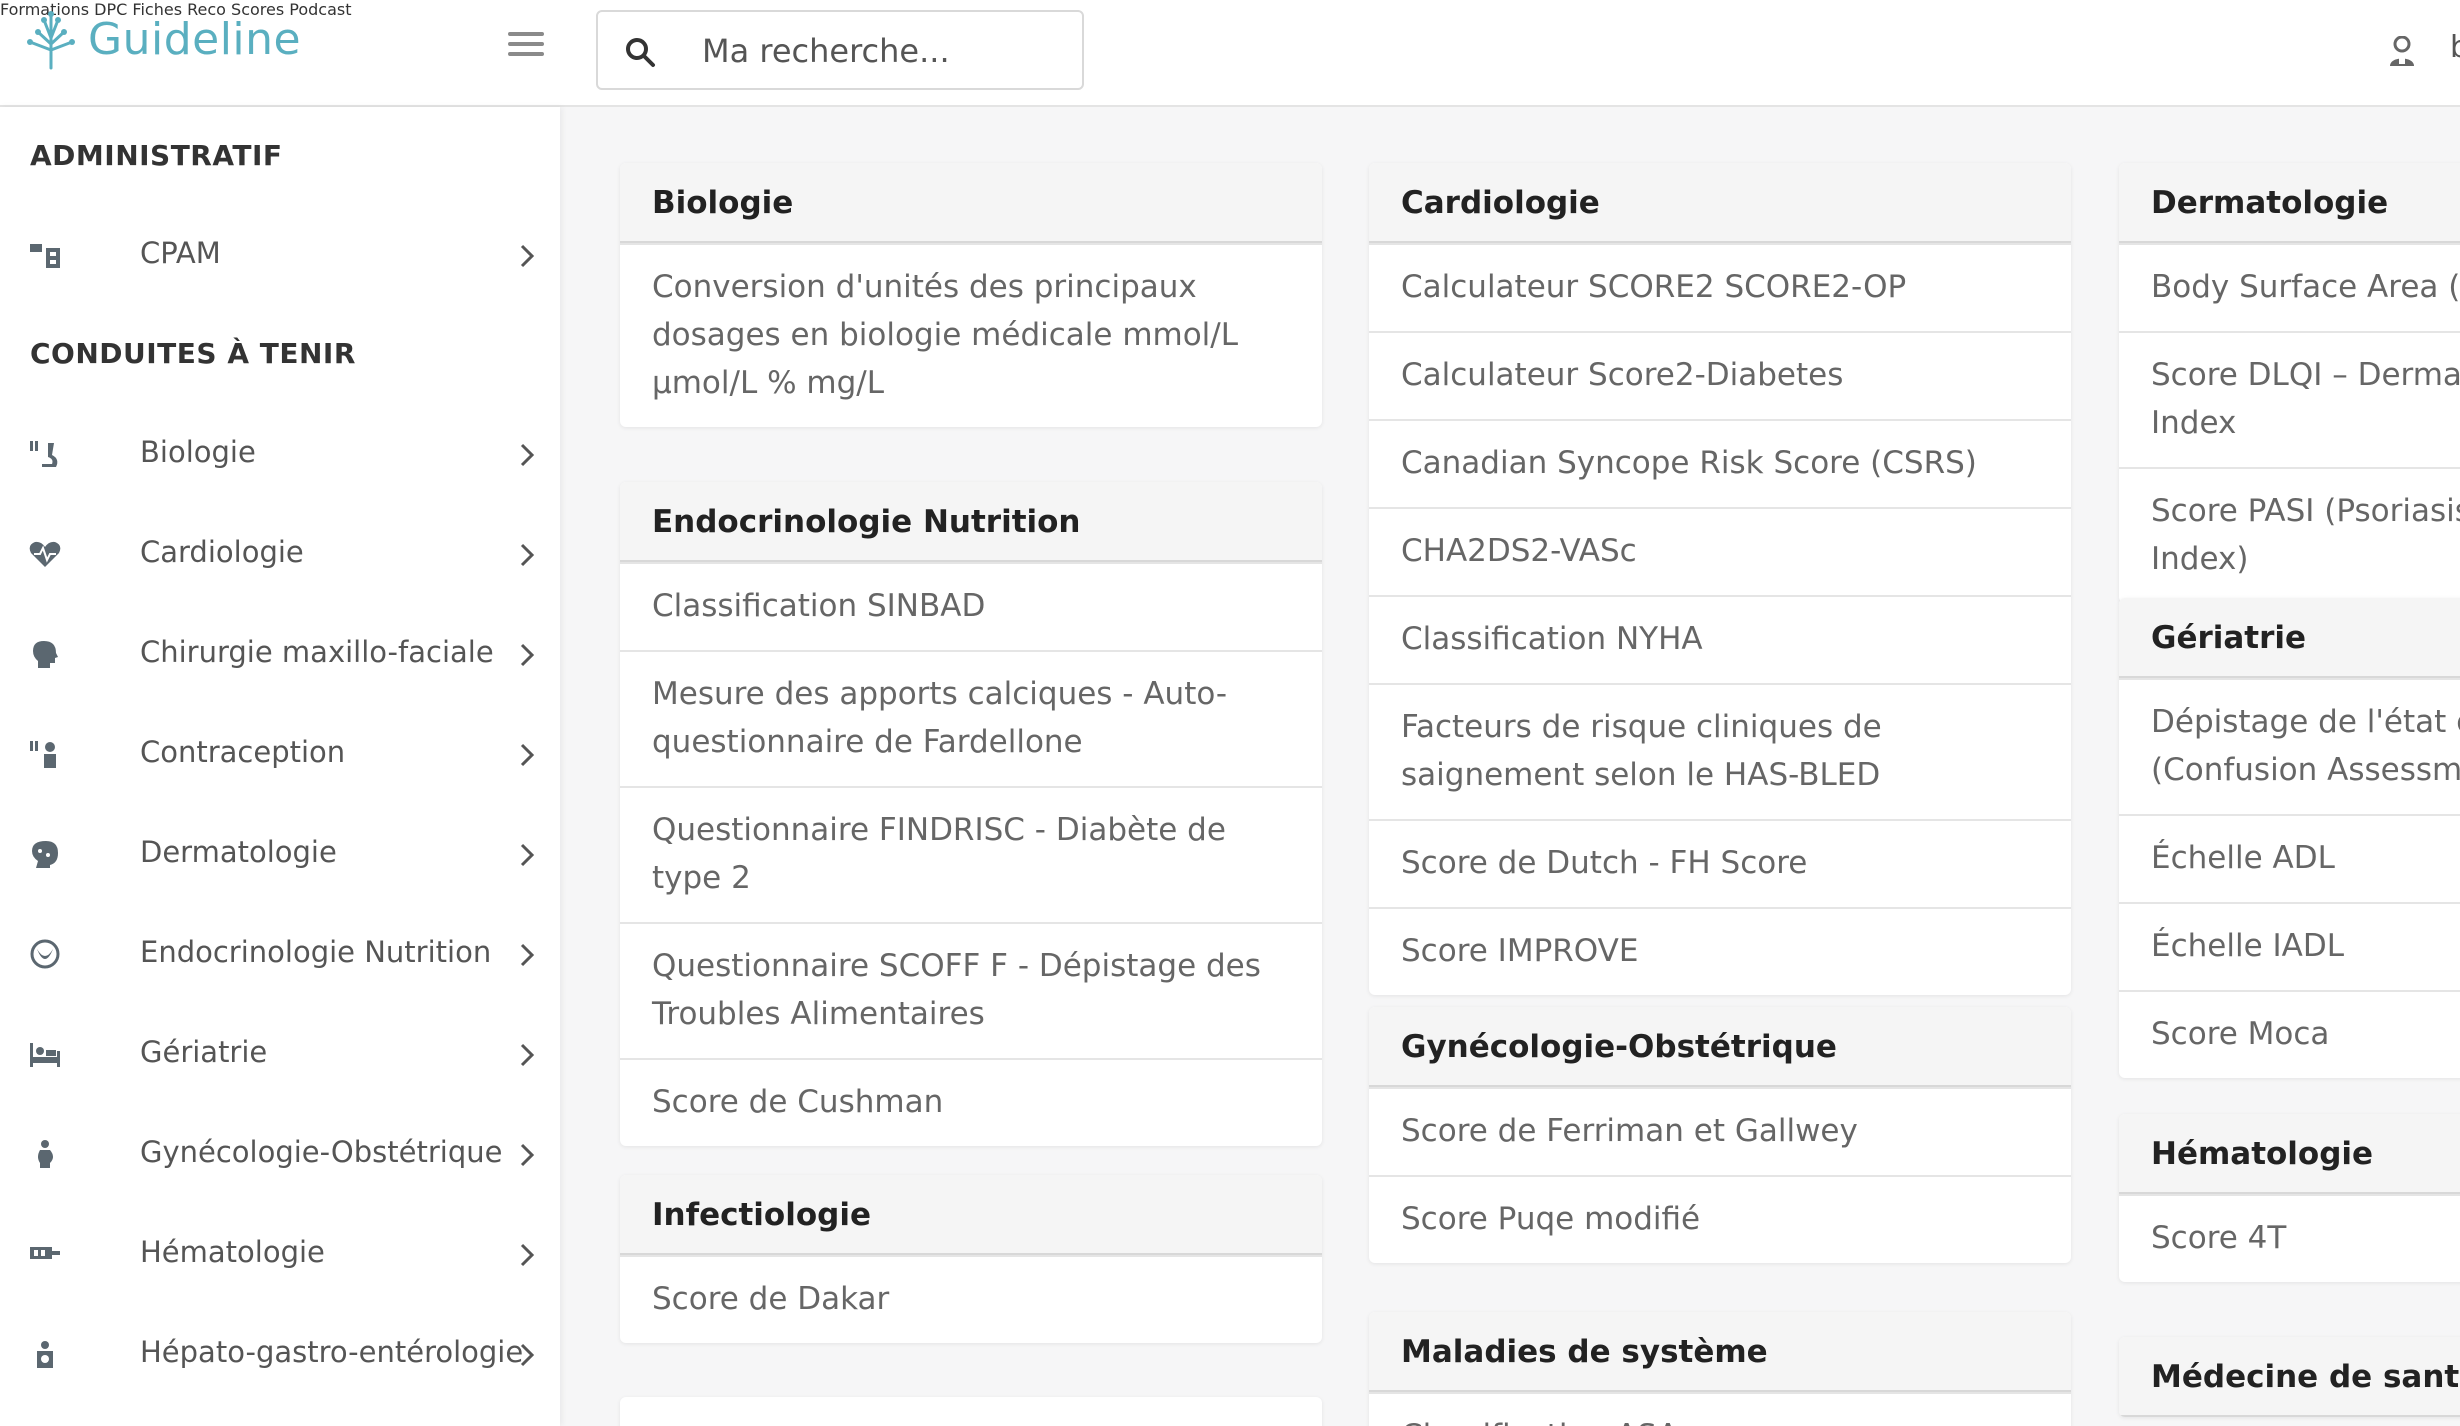  What do you see at coordinates (1720, 1409) in the screenshot?
I see `card-item: Classification ASA` at bounding box center [1720, 1409].